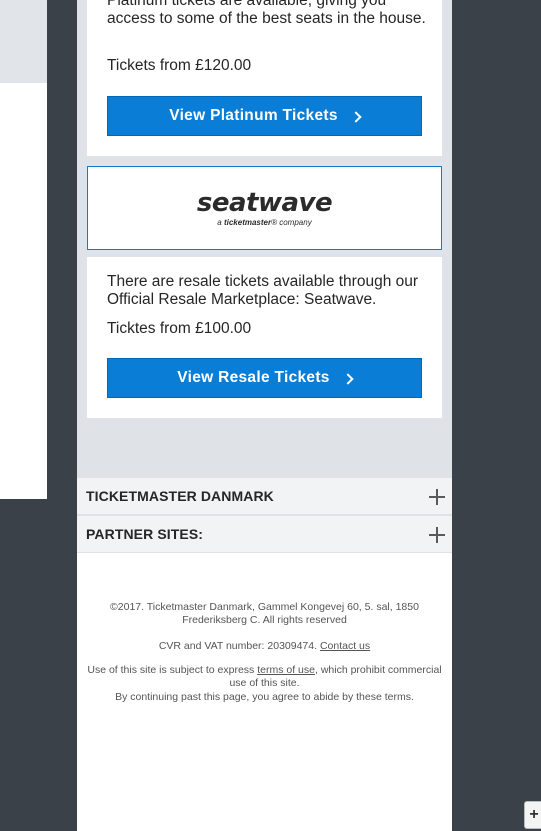  What do you see at coordinates (23, 41) in the screenshot?
I see `background-panel-top` at bounding box center [23, 41].